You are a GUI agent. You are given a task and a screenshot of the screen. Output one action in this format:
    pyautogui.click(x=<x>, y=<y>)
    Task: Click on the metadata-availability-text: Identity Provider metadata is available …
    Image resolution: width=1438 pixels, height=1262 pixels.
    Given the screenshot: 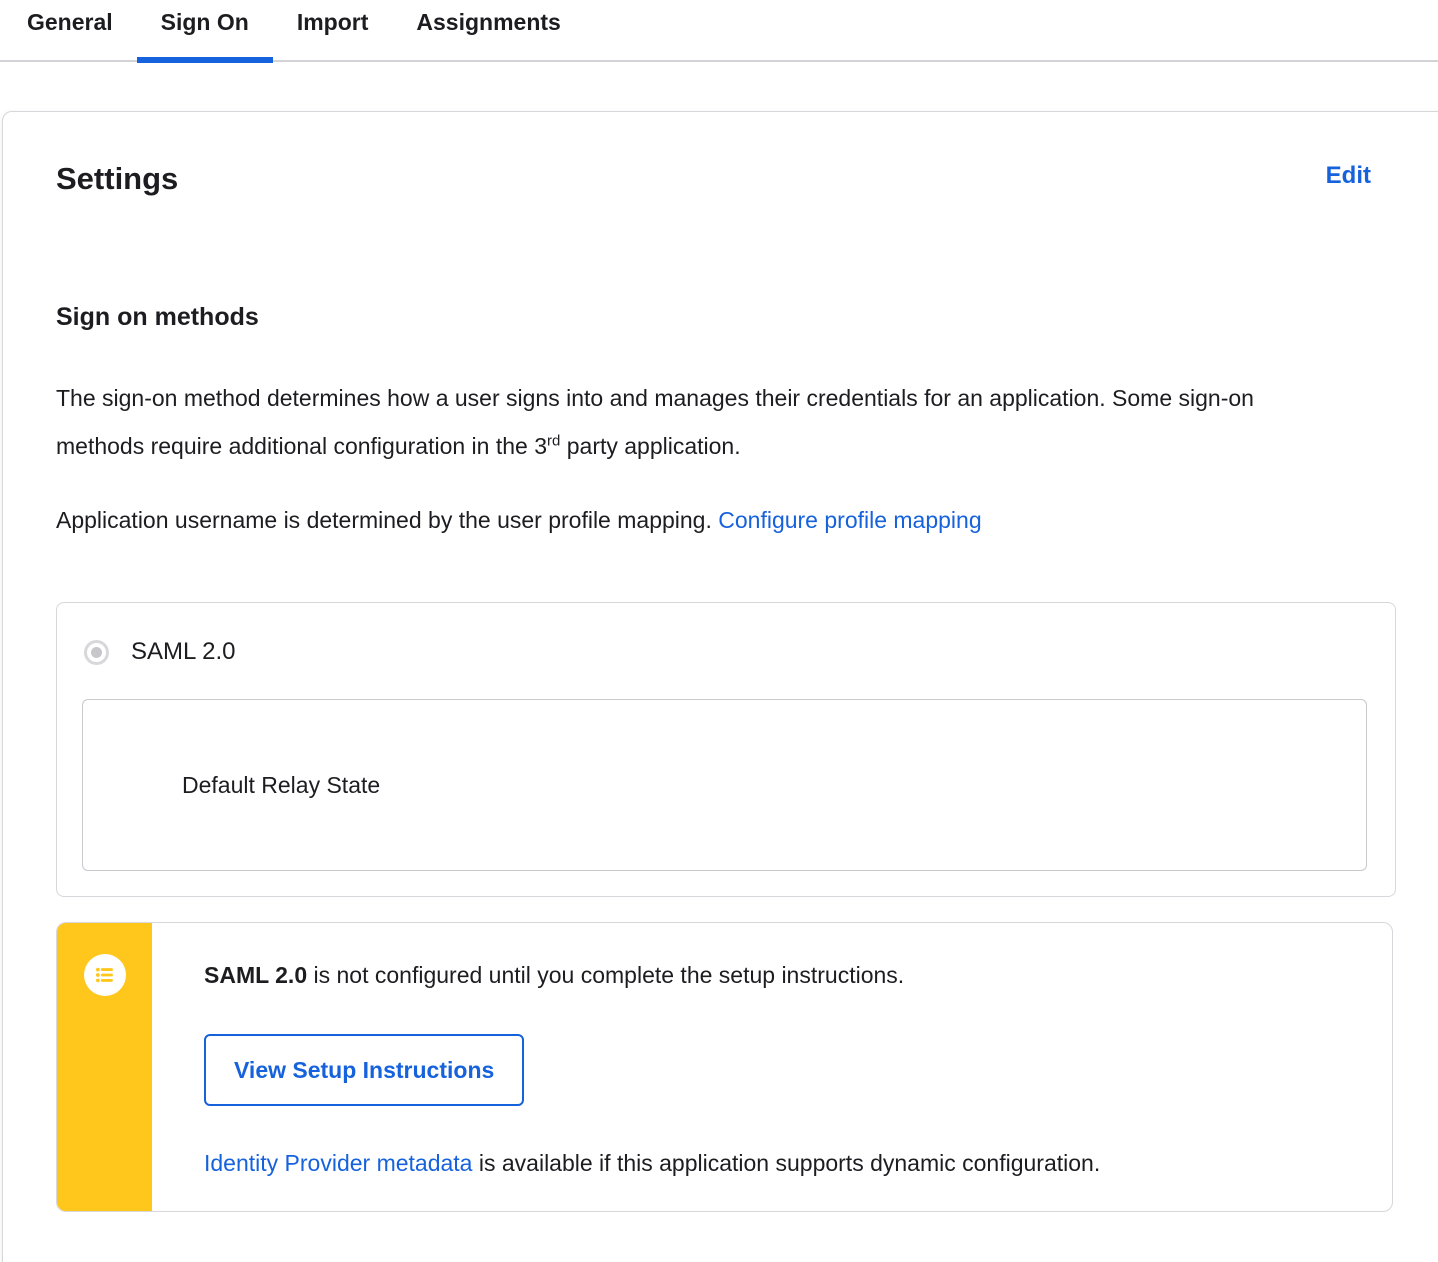 What is the action you would take?
    pyautogui.click(x=652, y=1163)
    